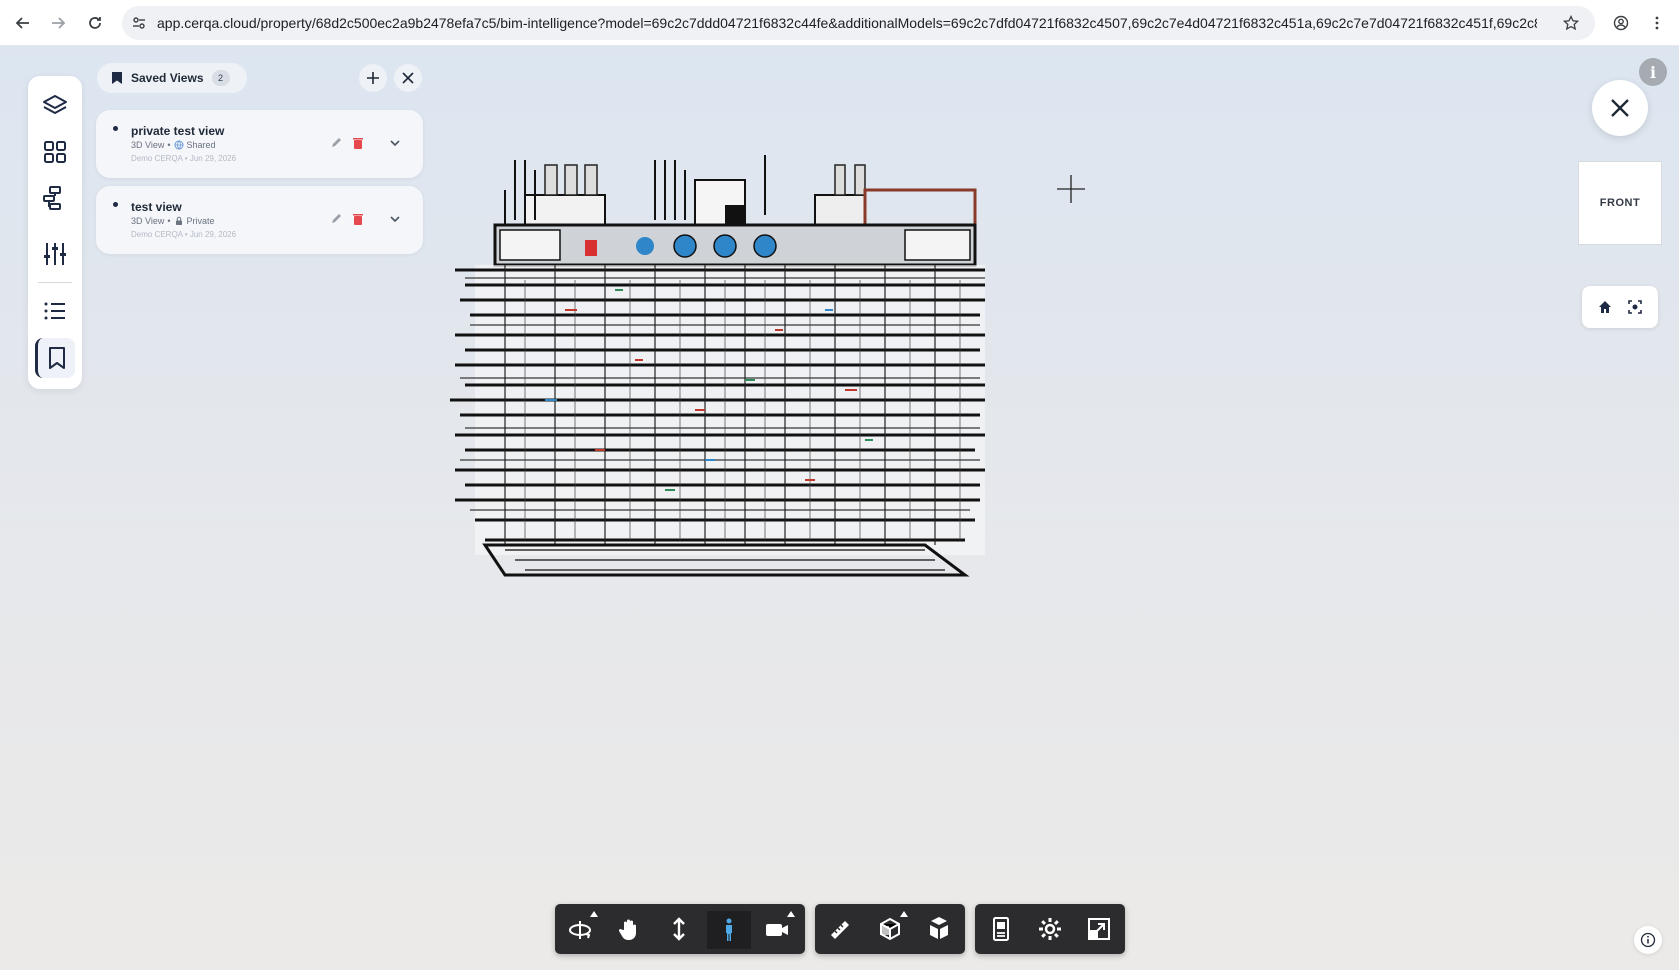 The height and width of the screenshot is (970, 1679). I want to click on section-icon, so click(890, 929).